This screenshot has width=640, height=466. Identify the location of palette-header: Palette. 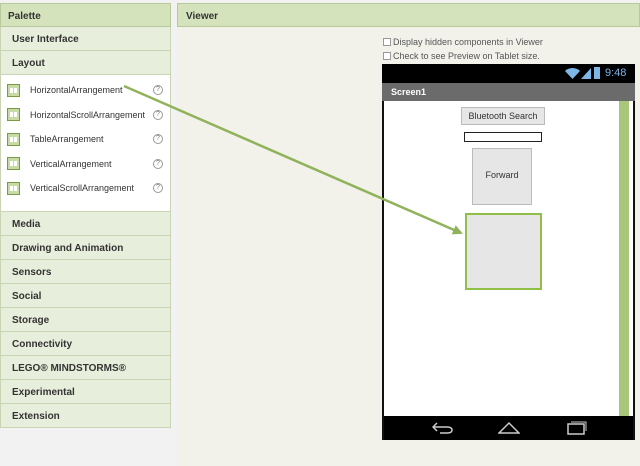
(85, 15).